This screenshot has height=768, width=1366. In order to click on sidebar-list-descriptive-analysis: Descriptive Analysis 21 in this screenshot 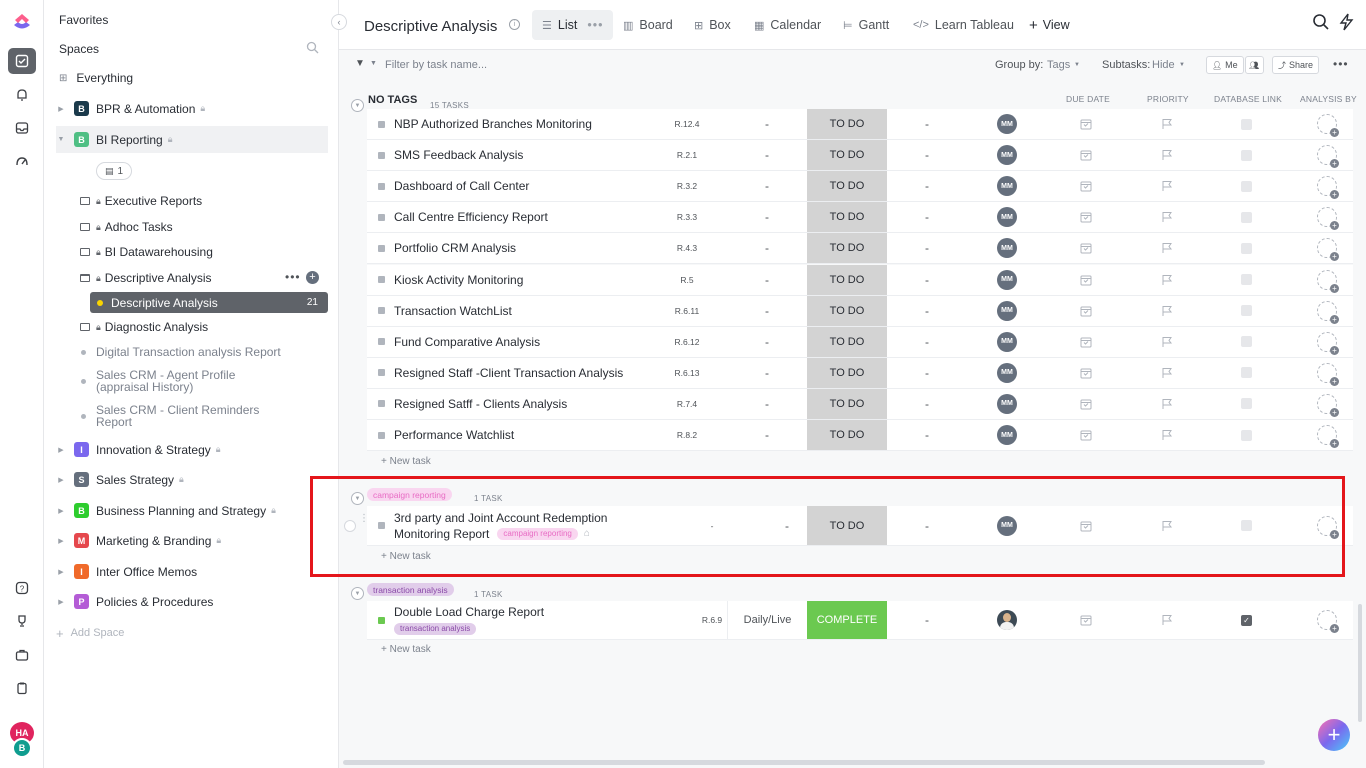, I will do `click(209, 302)`.